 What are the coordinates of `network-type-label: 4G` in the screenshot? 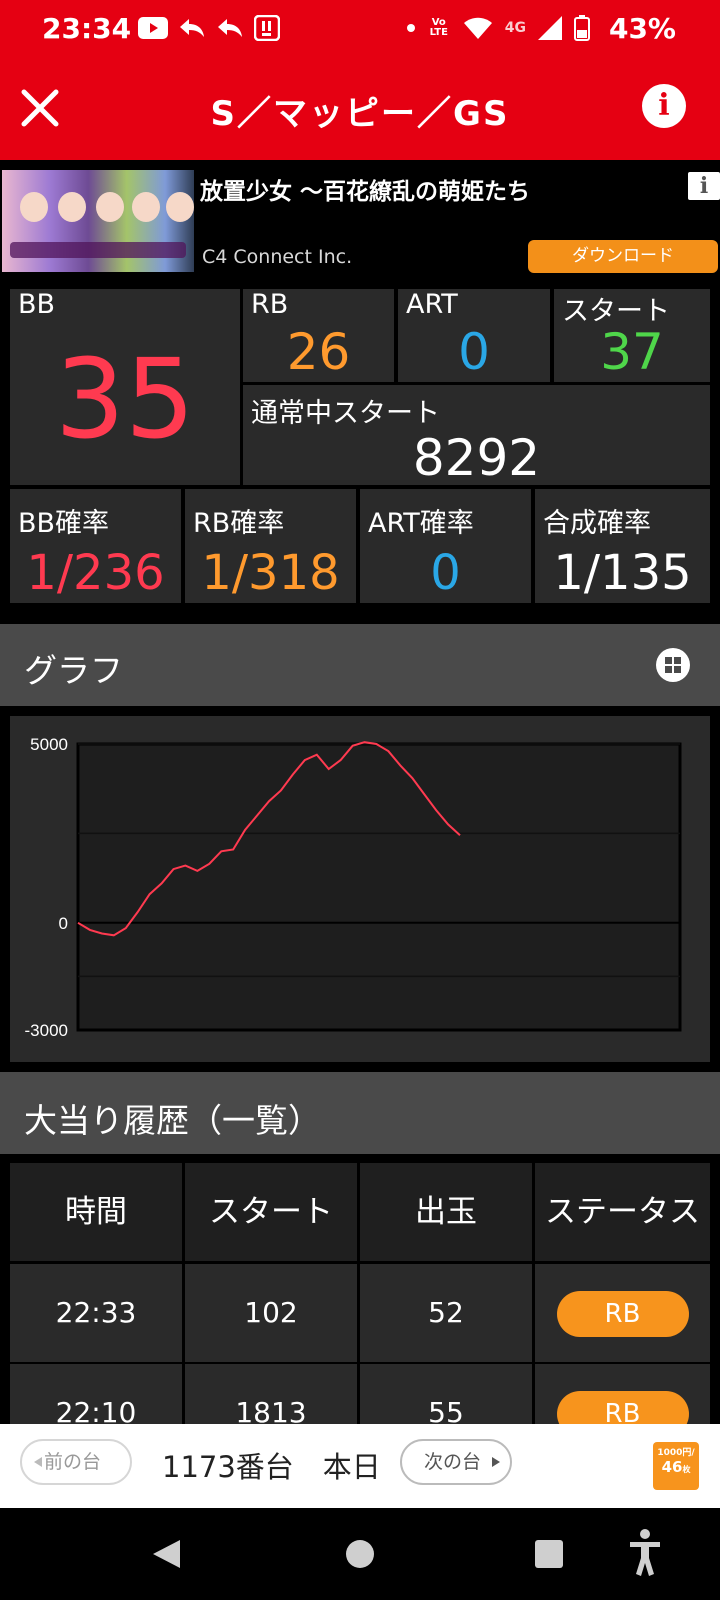 It's located at (515, 28).